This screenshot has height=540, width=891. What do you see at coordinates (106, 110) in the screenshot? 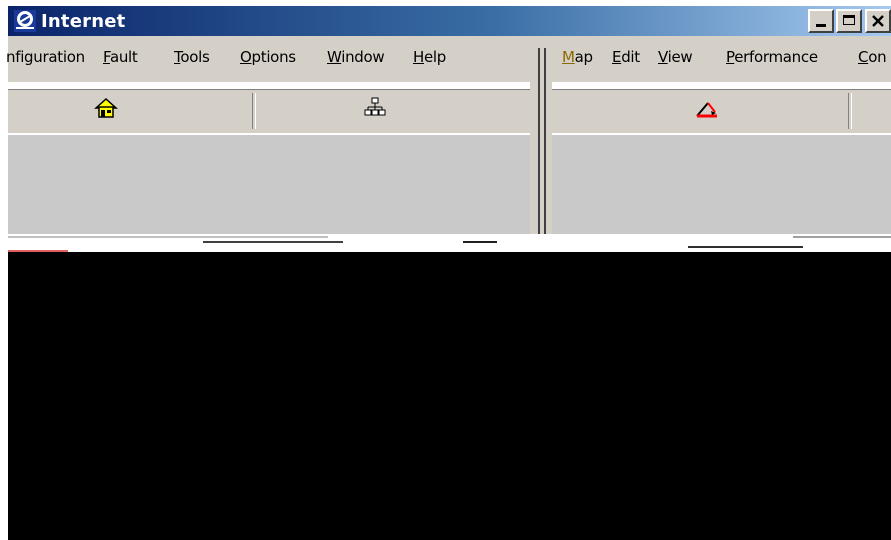
I see `home-icon` at bounding box center [106, 110].